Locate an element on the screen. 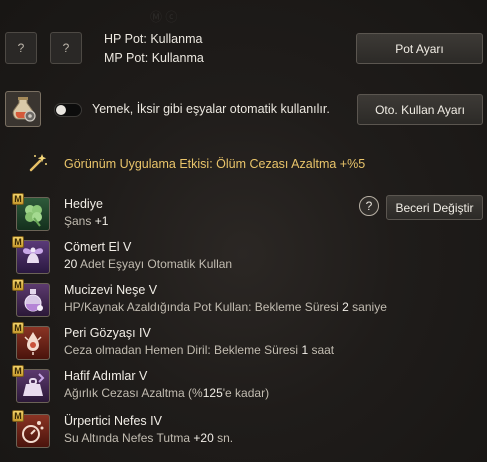 The width and height of the screenshot is (487, 462). mp-pot-slot: ? is located at coordinates (66, 48).